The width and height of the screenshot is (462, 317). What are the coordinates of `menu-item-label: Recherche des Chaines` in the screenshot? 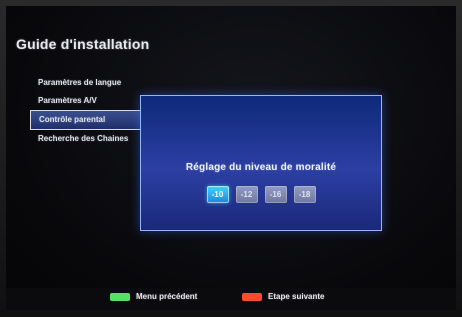 It's located at (83, 138).